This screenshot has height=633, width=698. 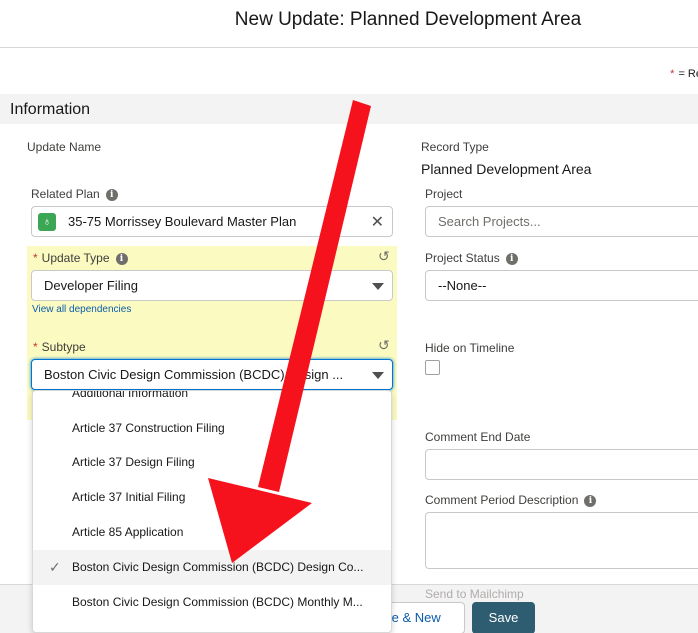 What do you see at coordinates (455, 147) in the screenshot?
I see `record-type-label: Record Type` at bounding box center [455, 147].